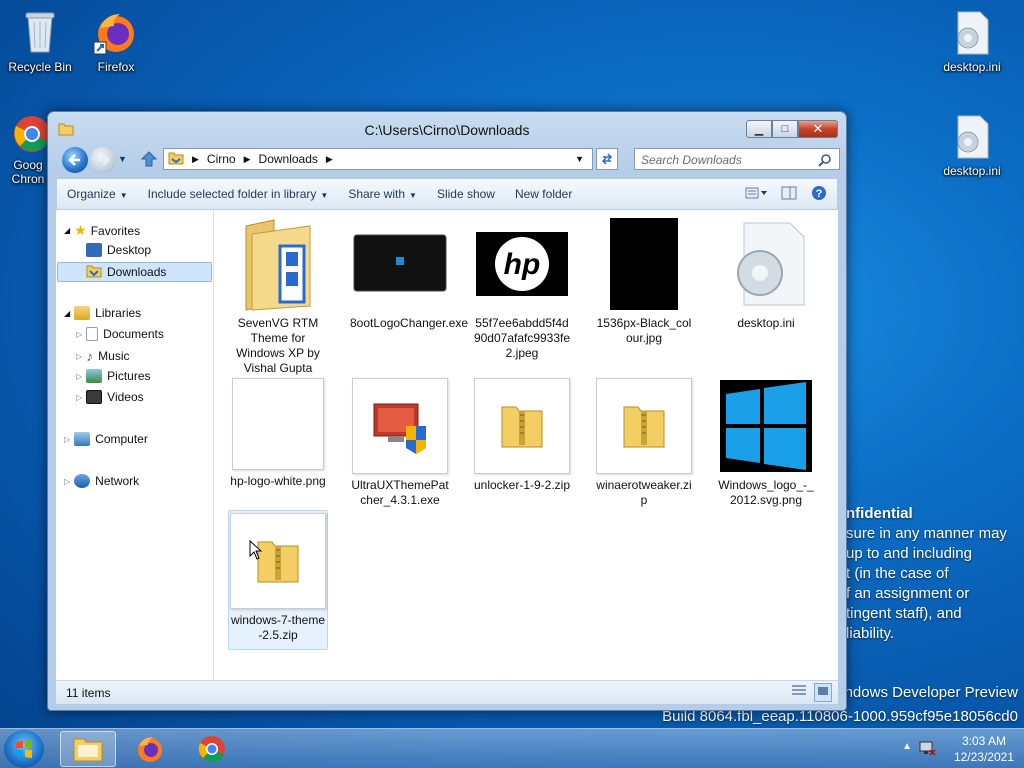 Image resolution: width=1024 pixels, height=768 pixels. What do you see at coordinates (409, 323) in the screenshot?
I see `file-name: 8ootLogoChanger.exe` at bounding box center [409, 323].